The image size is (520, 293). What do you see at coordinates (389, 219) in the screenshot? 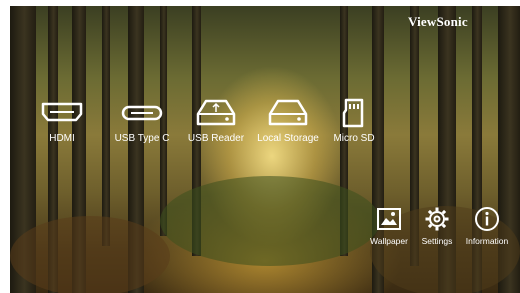
I see `wallpaper-icon` at bounding box center [389, 219].